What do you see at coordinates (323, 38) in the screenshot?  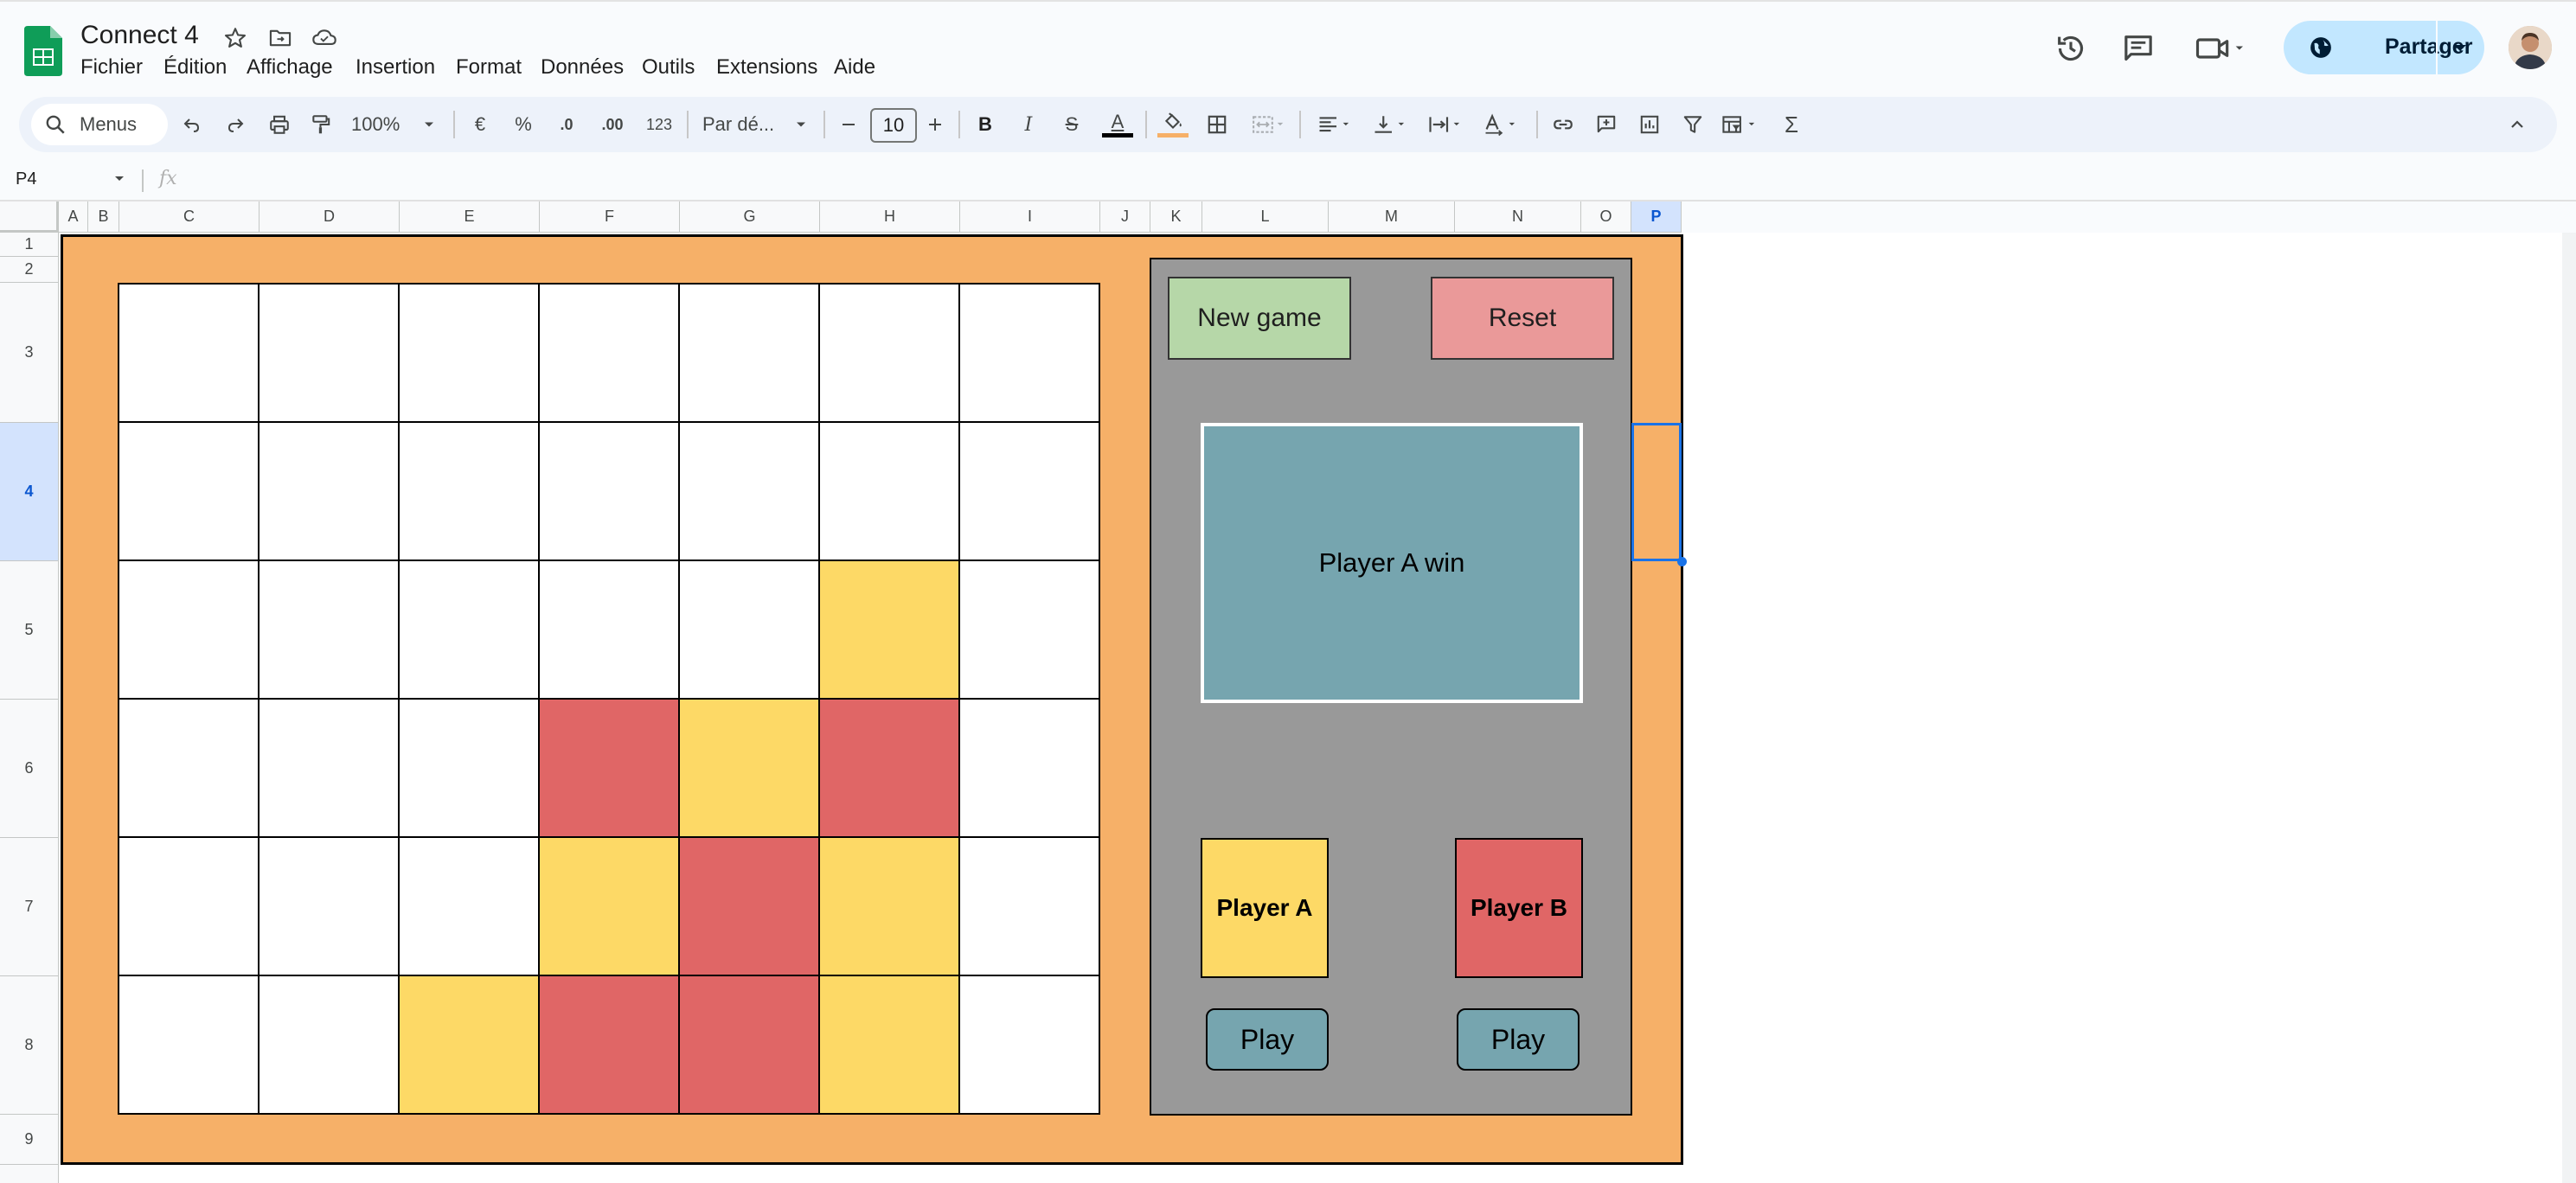 I see `cloud-saved-icon` at bounding box center [323, 38].